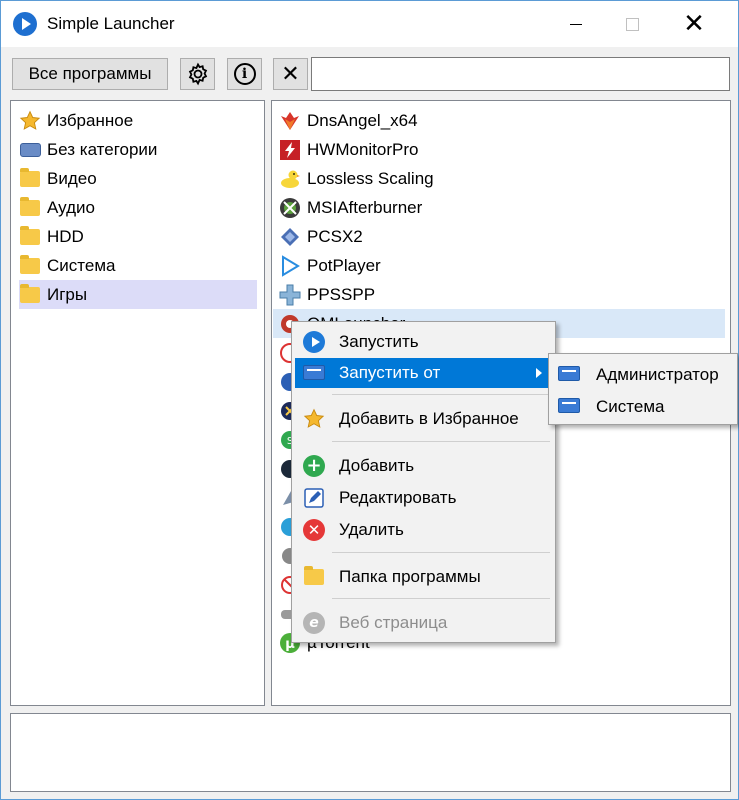 The height and width of the screenshot is (800, 739). Describe the element at coordinates (67, 294) in the screenshot. I see `category-label: Игры` at that location.